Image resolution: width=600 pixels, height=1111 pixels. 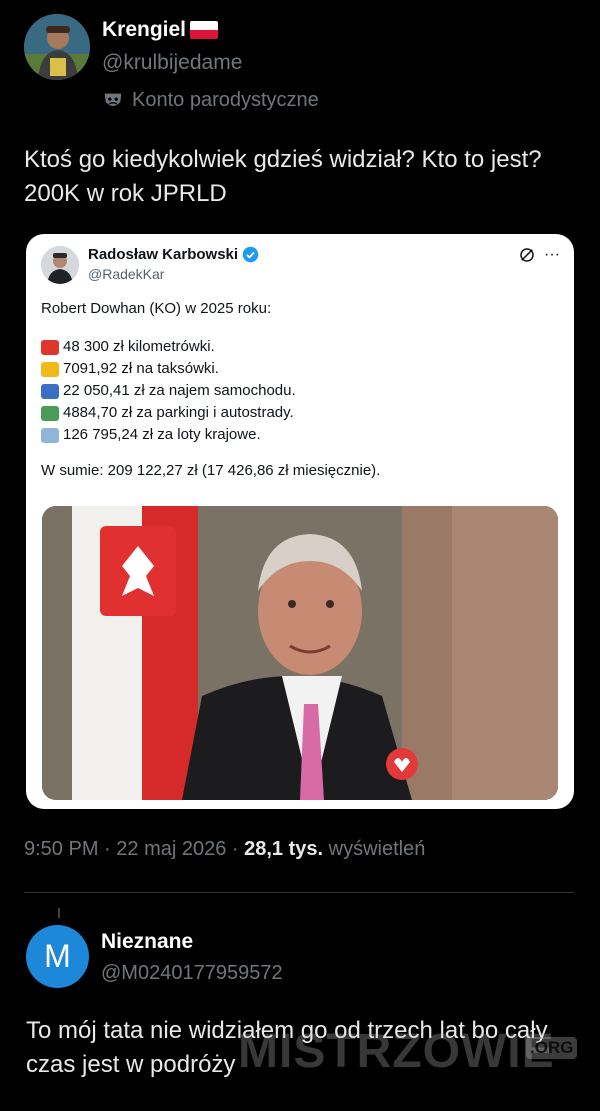 What do you see at coordinates (204, 30) in the screenshot?
I see `poland-flag-icon` at bounding box center [204, 30].